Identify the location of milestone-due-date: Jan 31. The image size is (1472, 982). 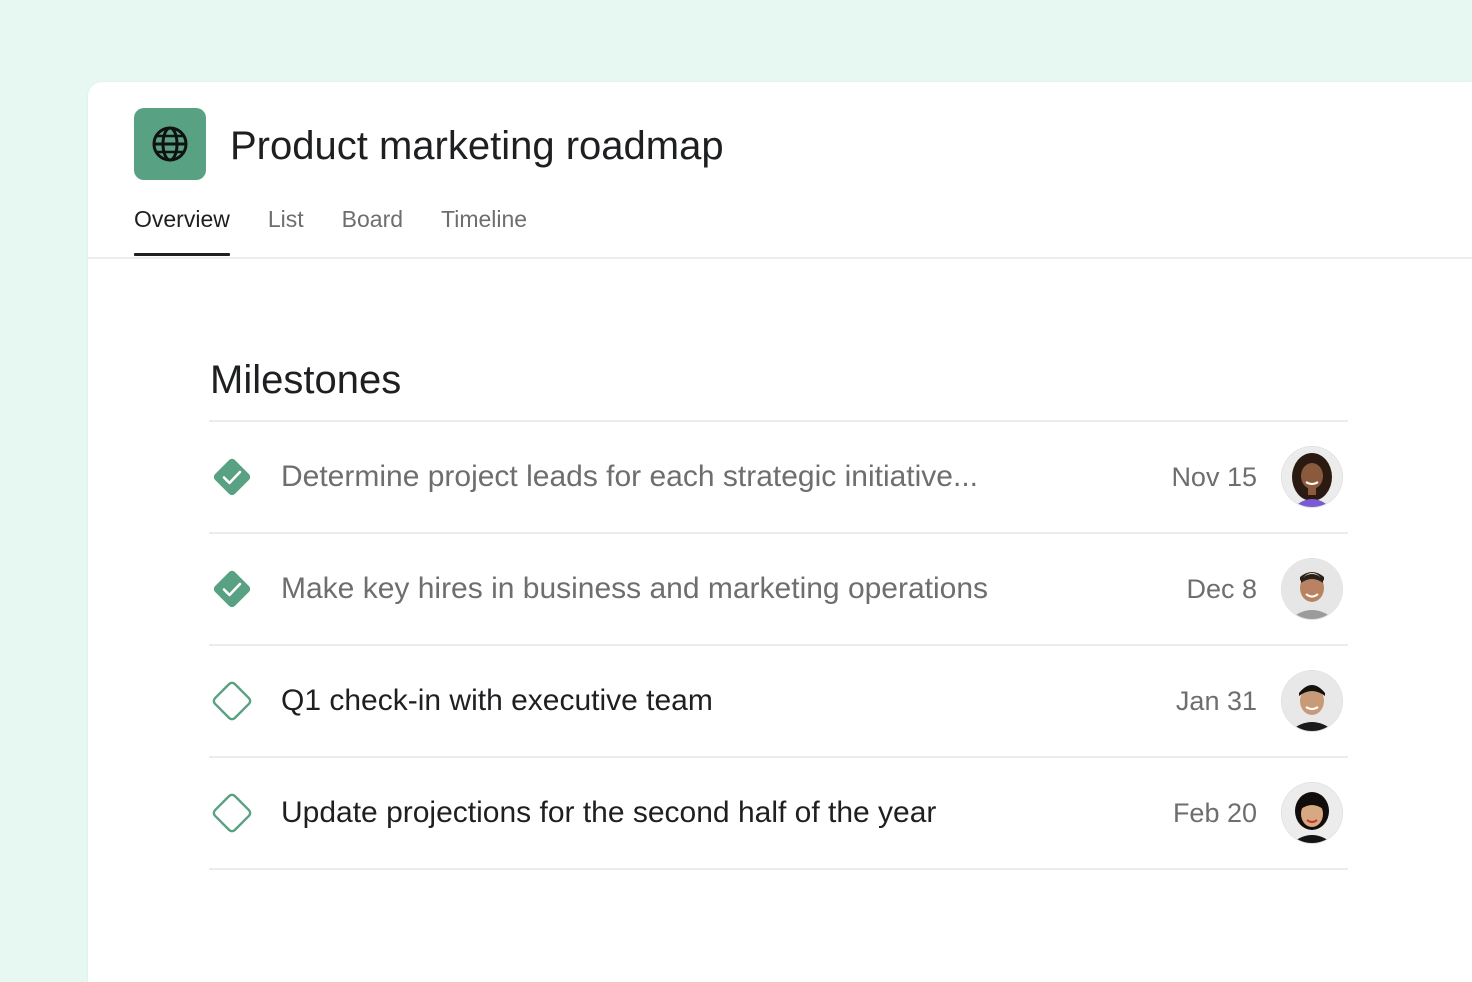
(1216, 700).